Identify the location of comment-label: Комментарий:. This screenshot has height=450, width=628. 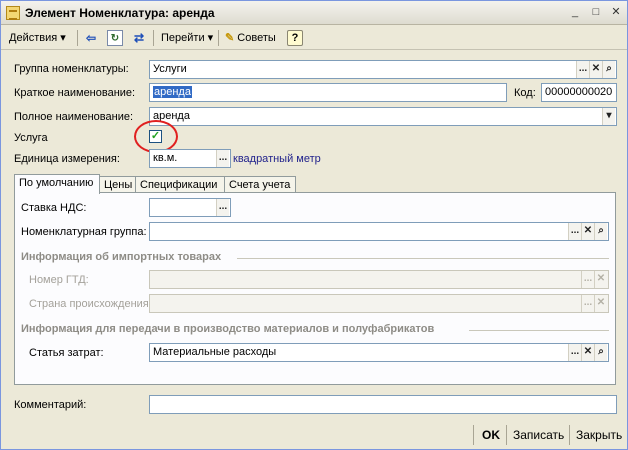
(50, 405).